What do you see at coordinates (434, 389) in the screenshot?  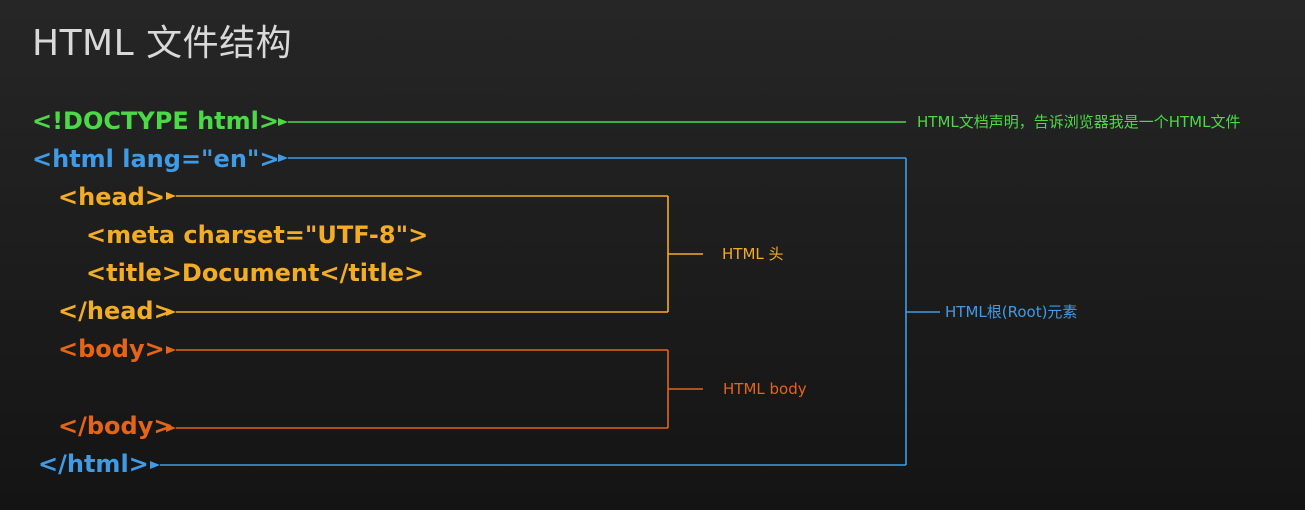 I see `body-bracket` at bounding box center [434, 389].